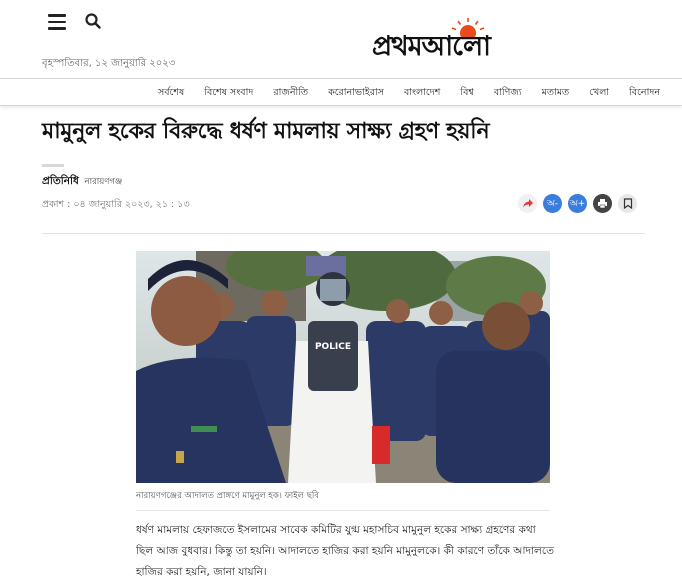 The height and width of the screenshot is (584, 682). What do you see at coordinates (508, 93) in the screenshot?
I see `nav-item-business: বাণিজ্য` at bounding box center [508, 93].